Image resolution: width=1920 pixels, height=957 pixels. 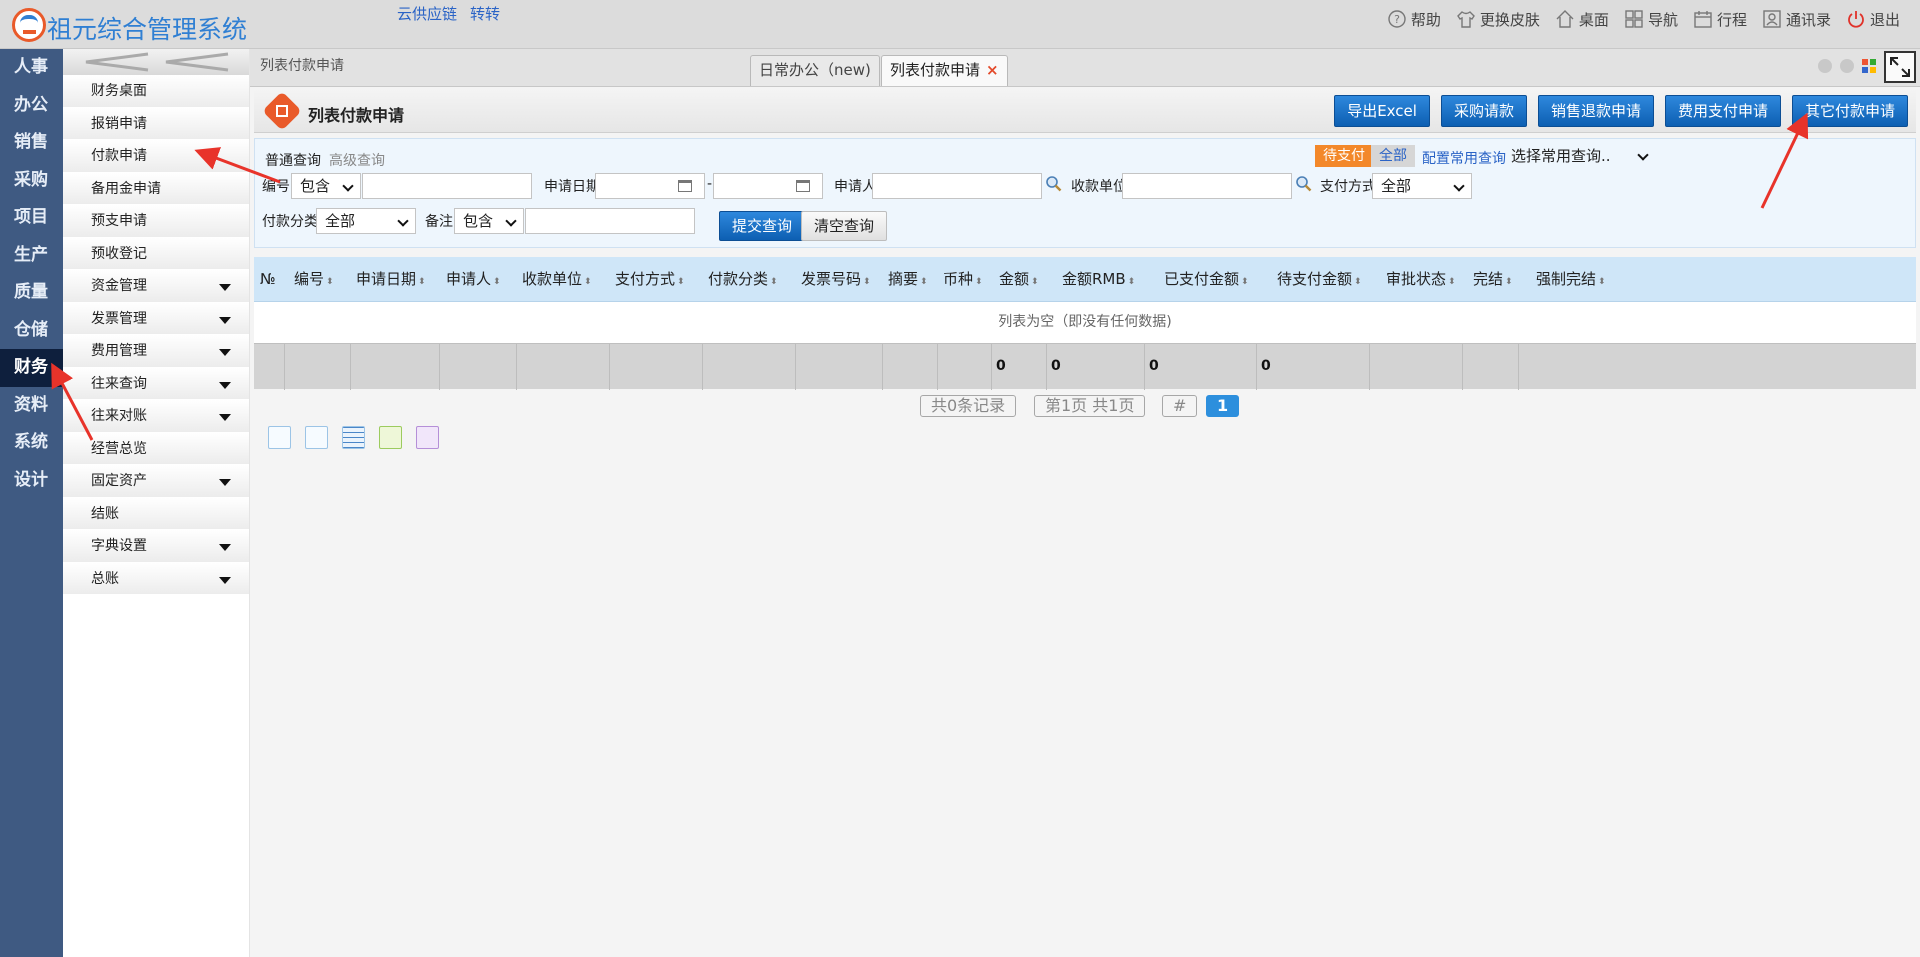 What do you see at coordinates (156, 448) in the screenshot?
I see `submenu-business-overview: 经营总览` at bounding box center [156, 448].